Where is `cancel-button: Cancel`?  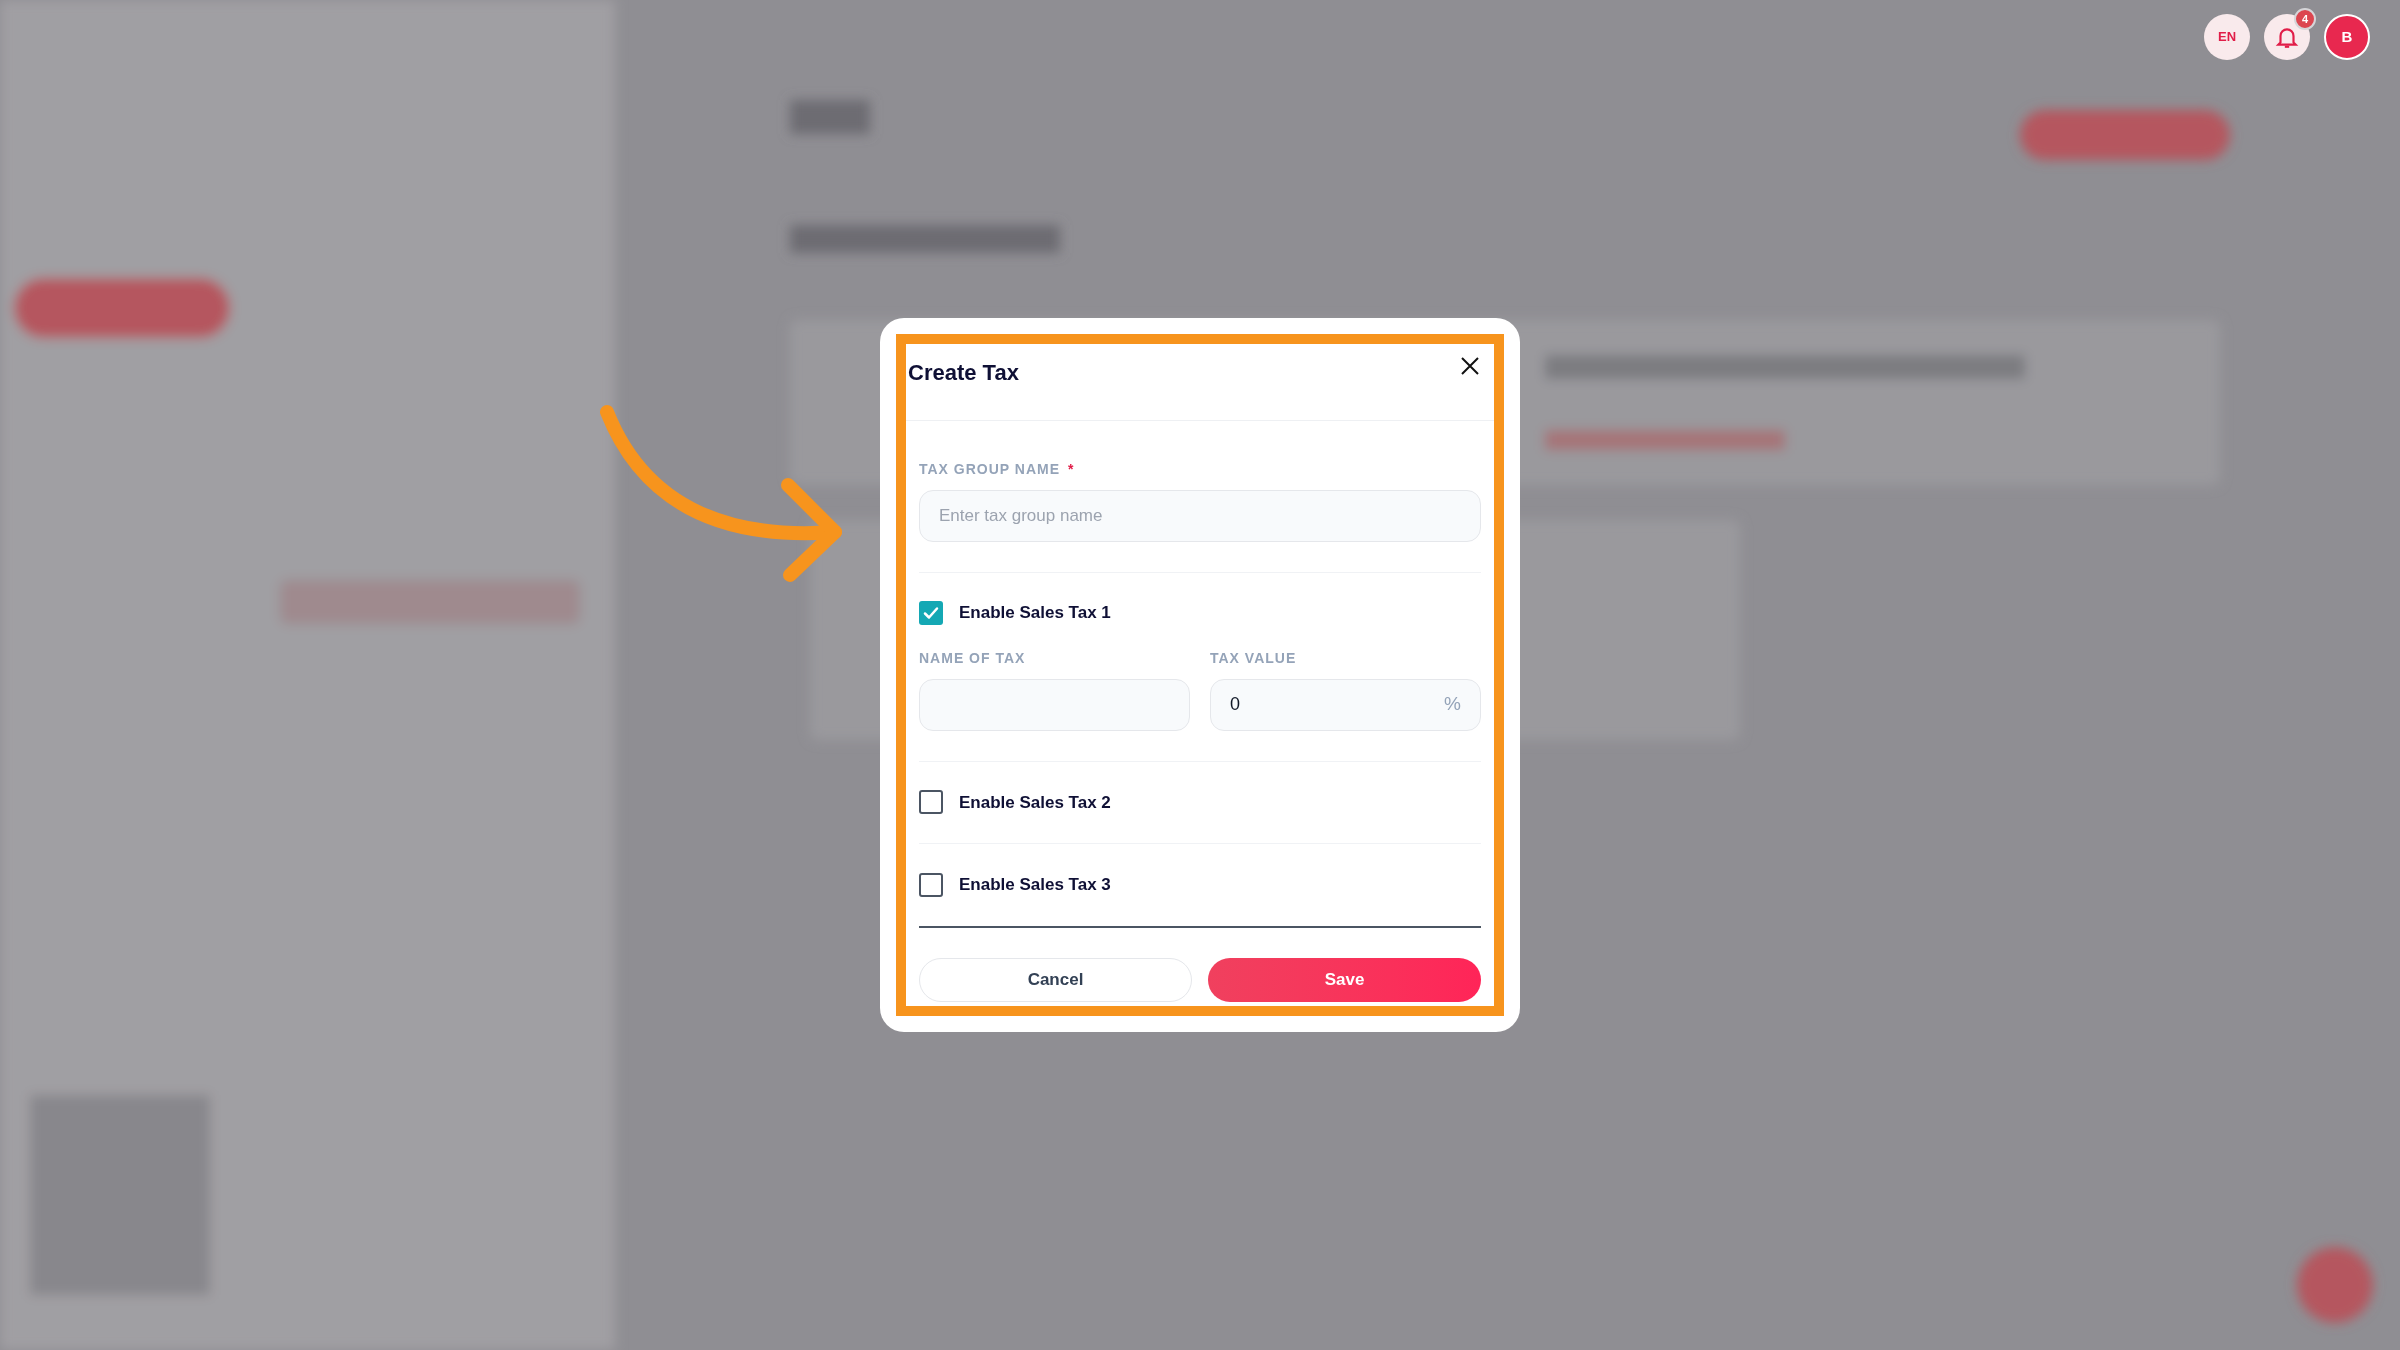 cancel-button: Cancel is located at coordinates (1055, 979).